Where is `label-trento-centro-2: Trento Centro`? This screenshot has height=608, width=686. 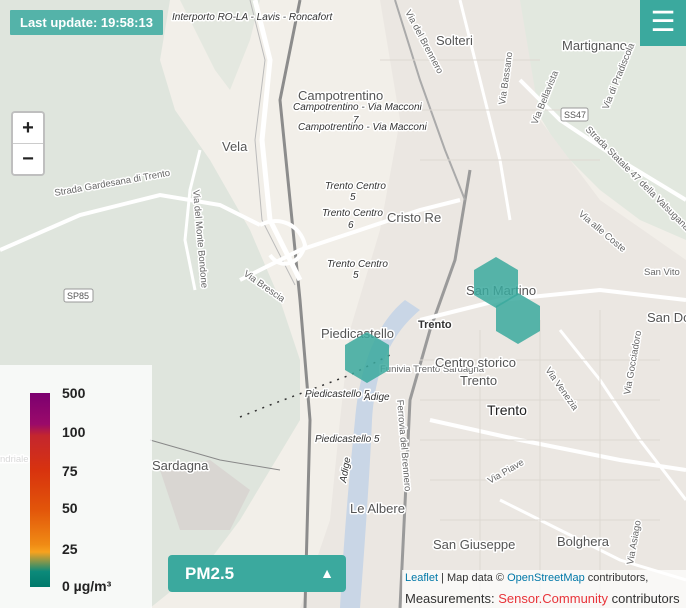
label-trento-centro-2: Trento Centro is located at coordinates (352, 213).